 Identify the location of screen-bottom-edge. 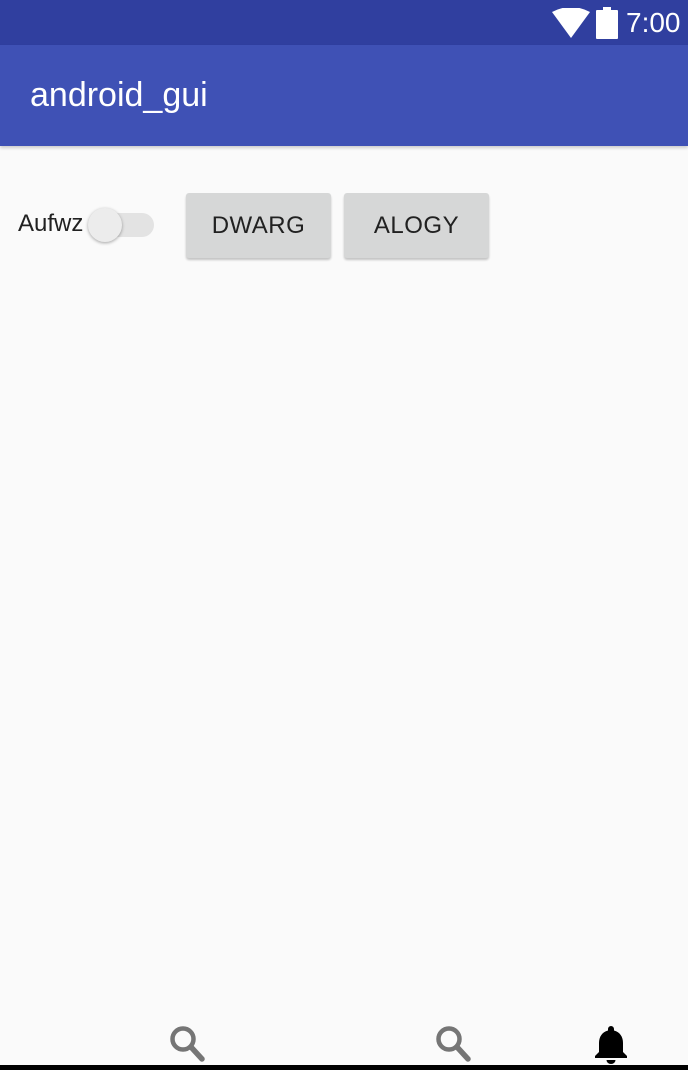
(344, 1067).